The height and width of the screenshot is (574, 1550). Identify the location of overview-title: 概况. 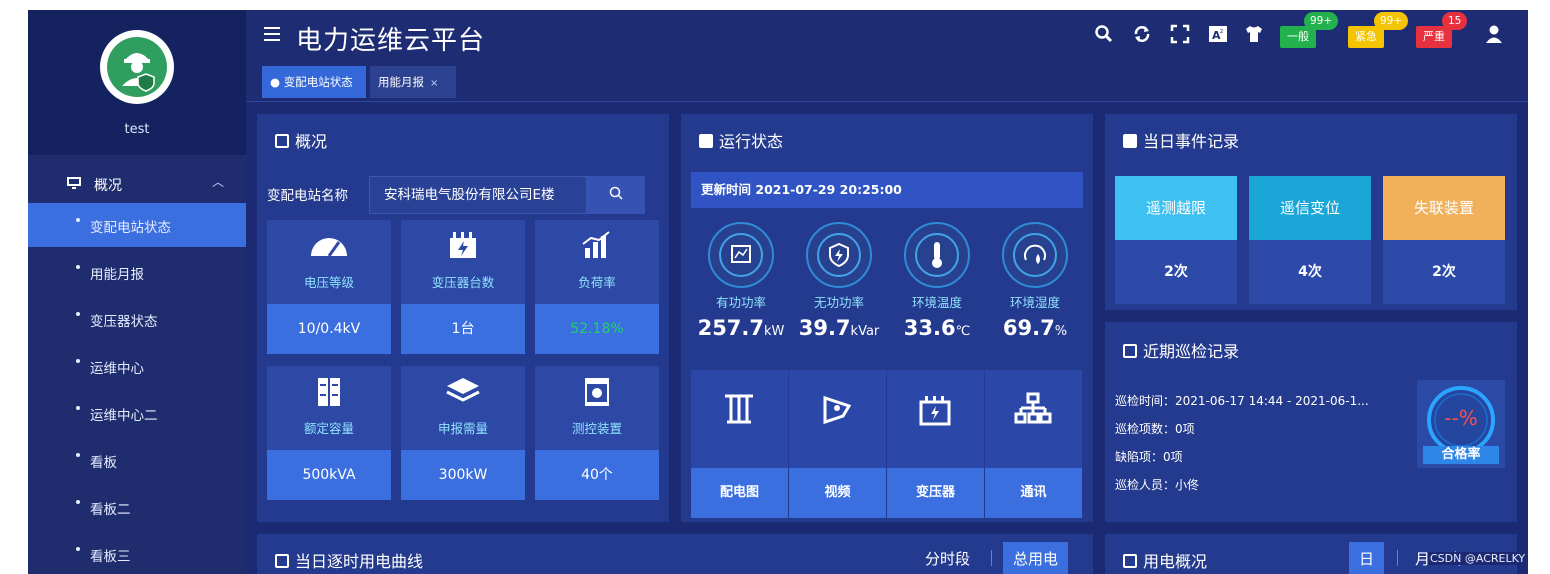
(301, 140).